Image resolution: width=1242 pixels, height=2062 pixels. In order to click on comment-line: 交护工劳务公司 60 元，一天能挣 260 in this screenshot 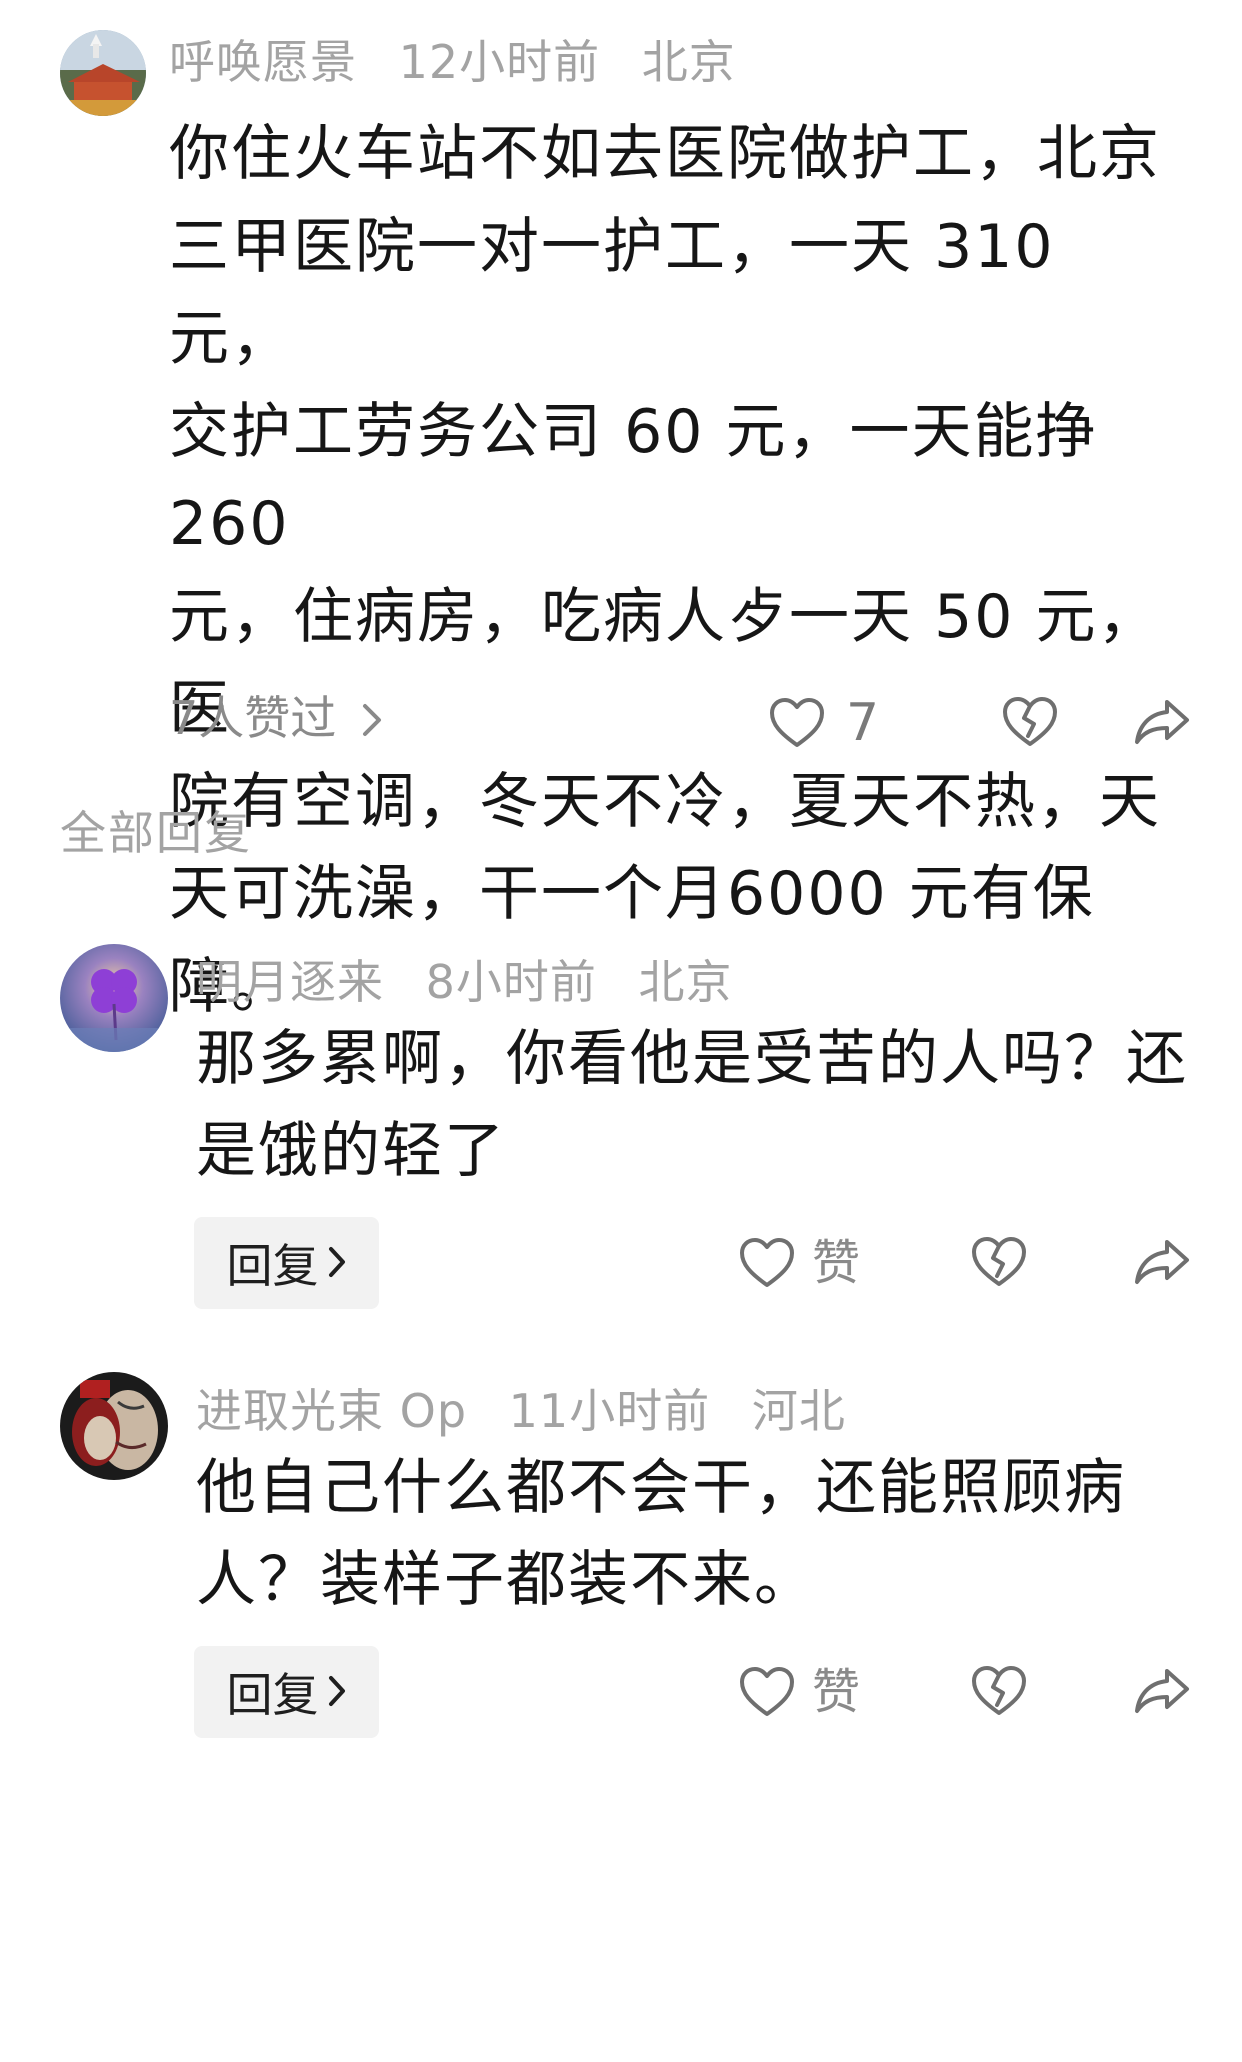, I will do `click(633, 478)`.